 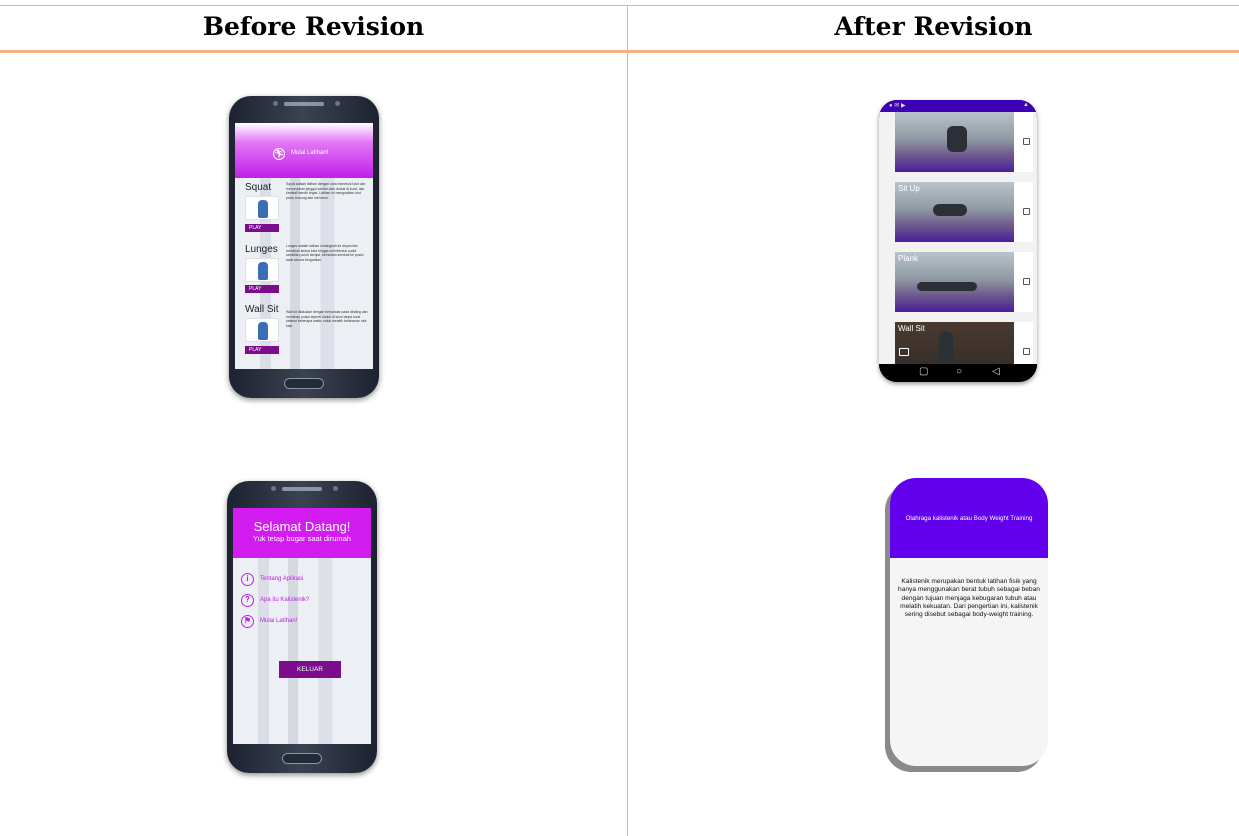 I want to click on welcome-title: Selamat Datang!, so click(x=302, y=526).